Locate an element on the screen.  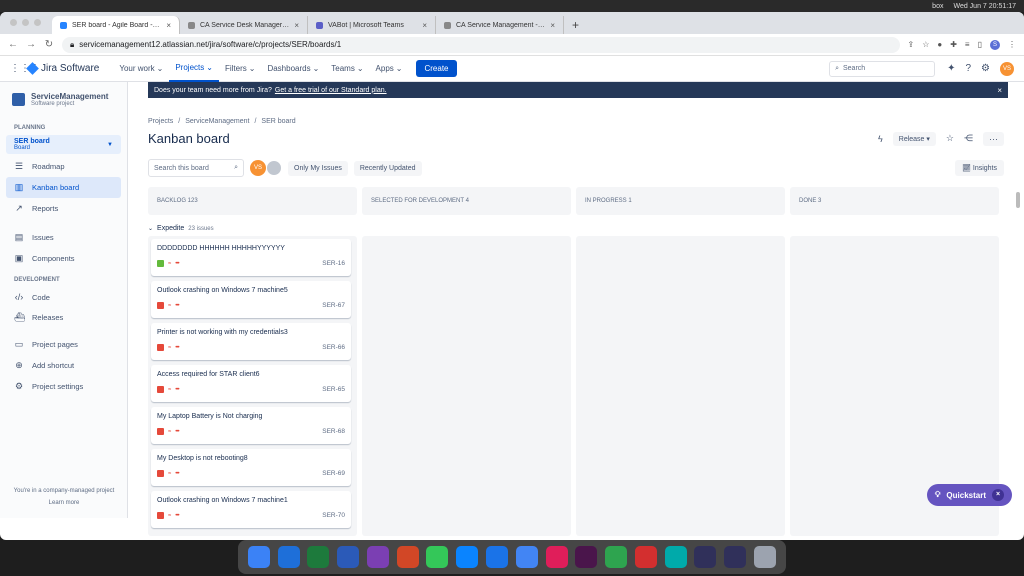
maximize-window-button is located at coordinates (37, 22).